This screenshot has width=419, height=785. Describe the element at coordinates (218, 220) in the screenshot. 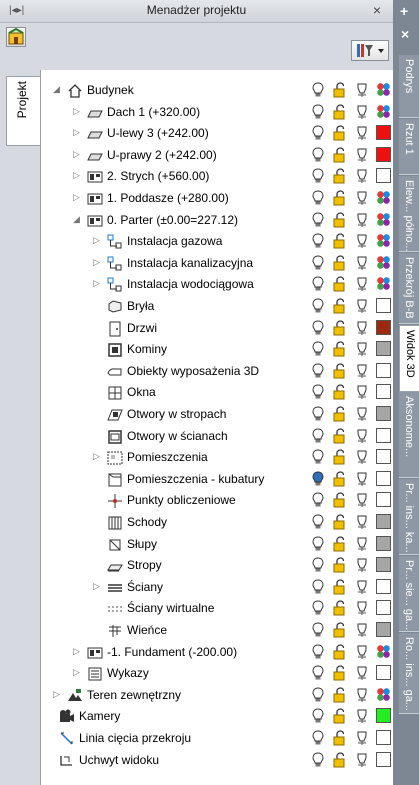

I see `tree-node: ◢ 0. Parter (±0.00=227.12)` at that location.